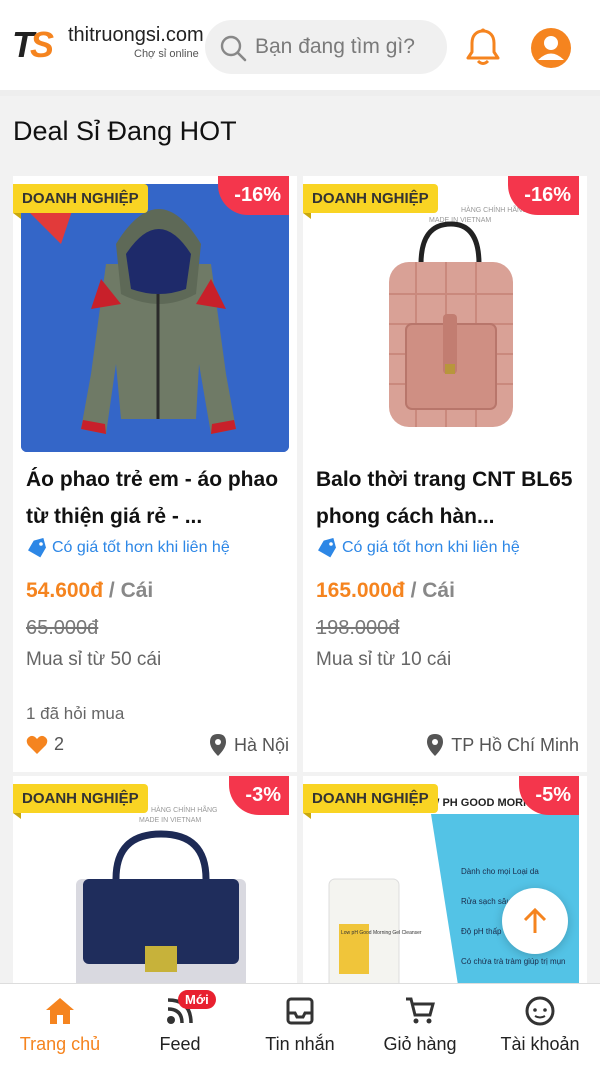  I want to click on section-title: Deal Sỉ Đang HOT, so click(125, 131).